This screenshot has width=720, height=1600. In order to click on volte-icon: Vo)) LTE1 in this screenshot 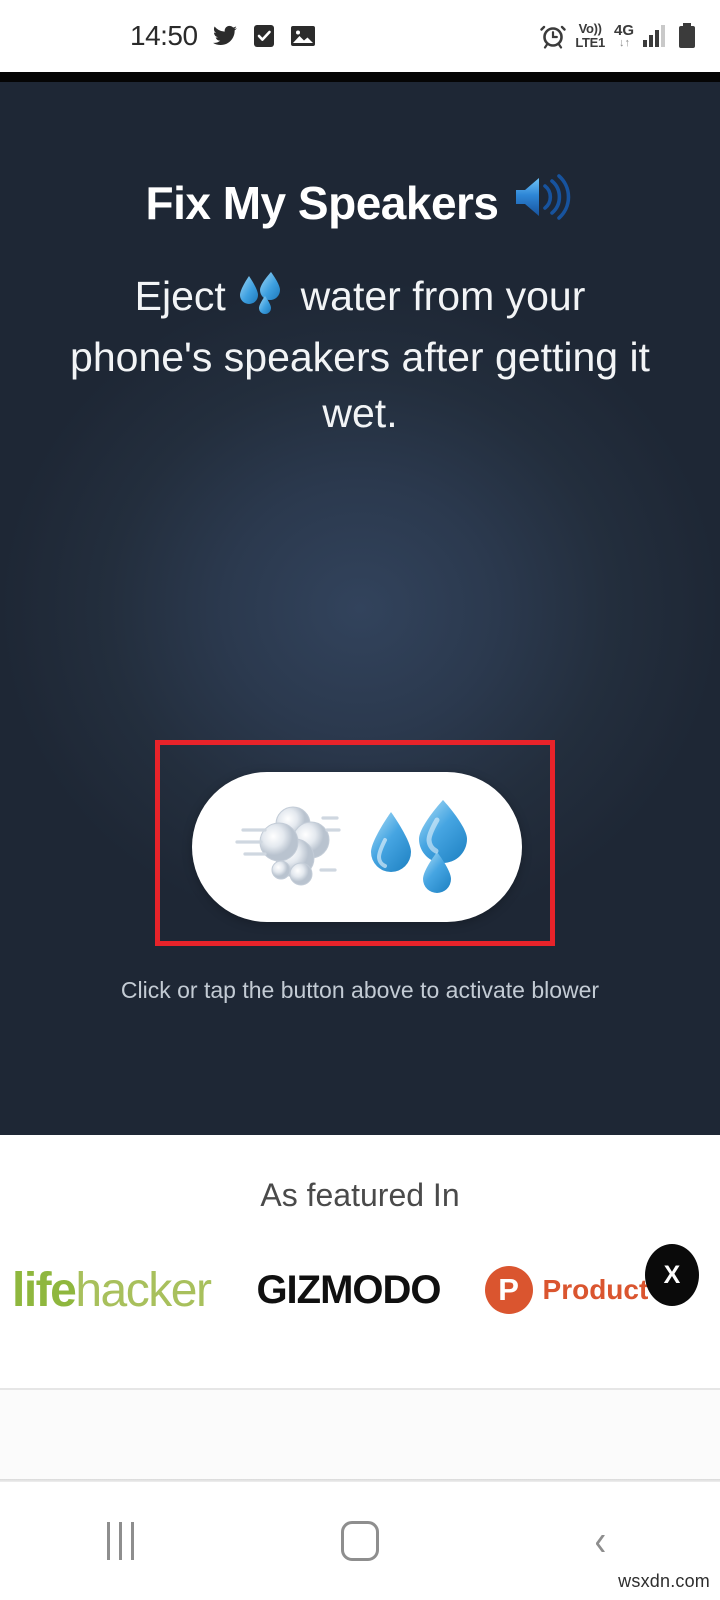, I will do `click(590, 35)`.